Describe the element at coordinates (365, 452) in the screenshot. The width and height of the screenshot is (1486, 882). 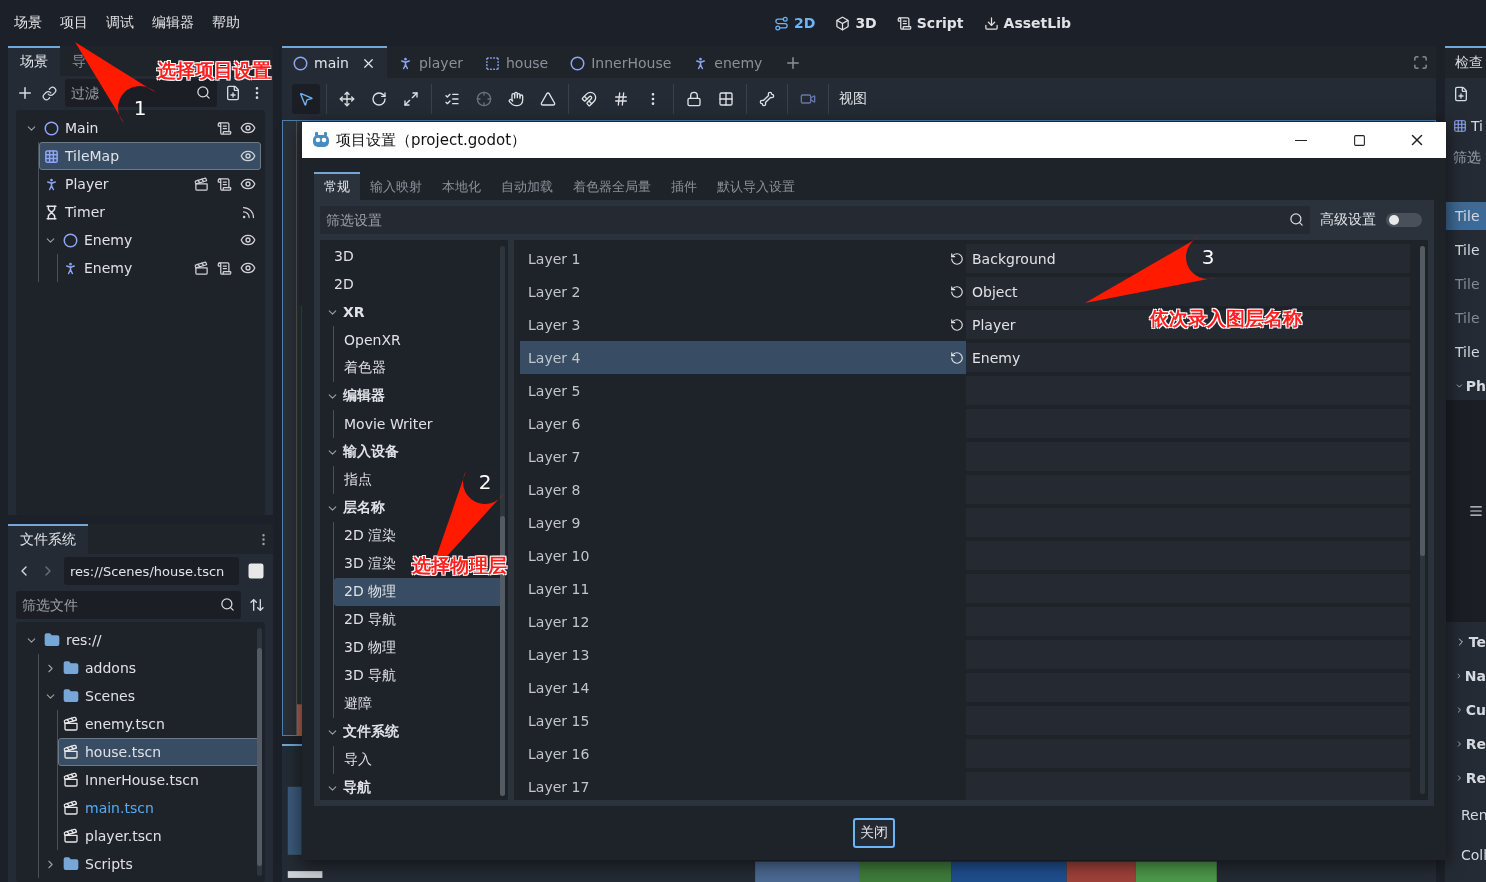
I see `settings-group: 输入设备` at that location.